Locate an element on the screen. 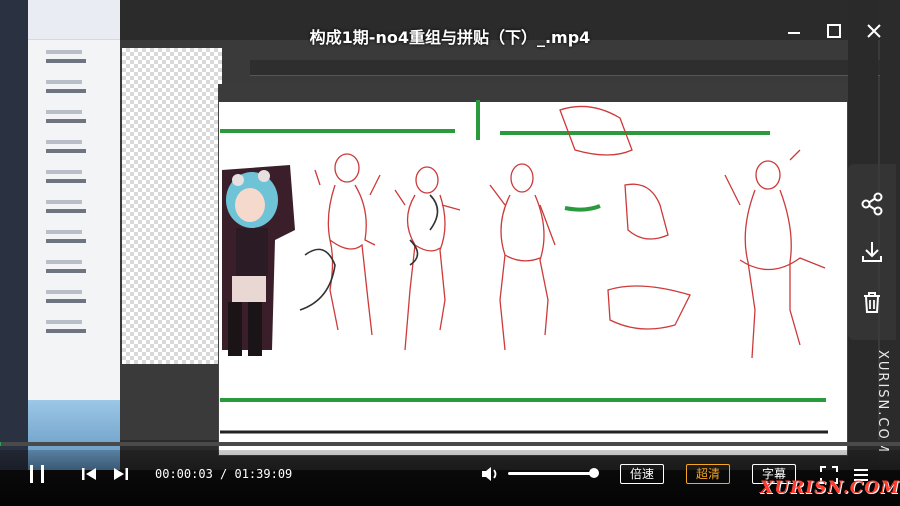 The image size is (900, 506). next-button is located at coordinates (121, 474).